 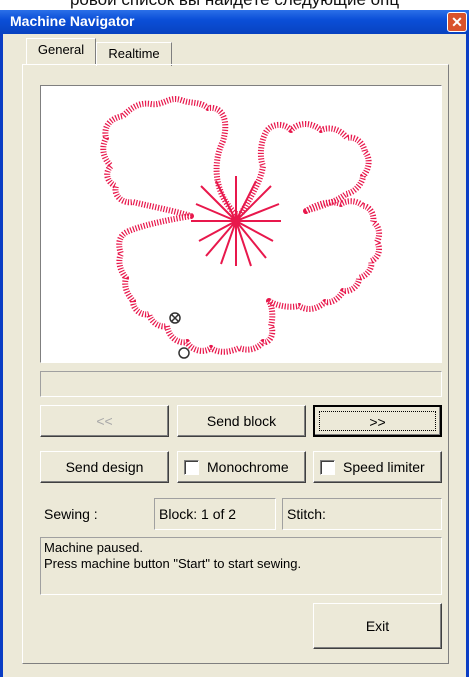 I want to click on close-button: ✕, so click(x=457, y=22).